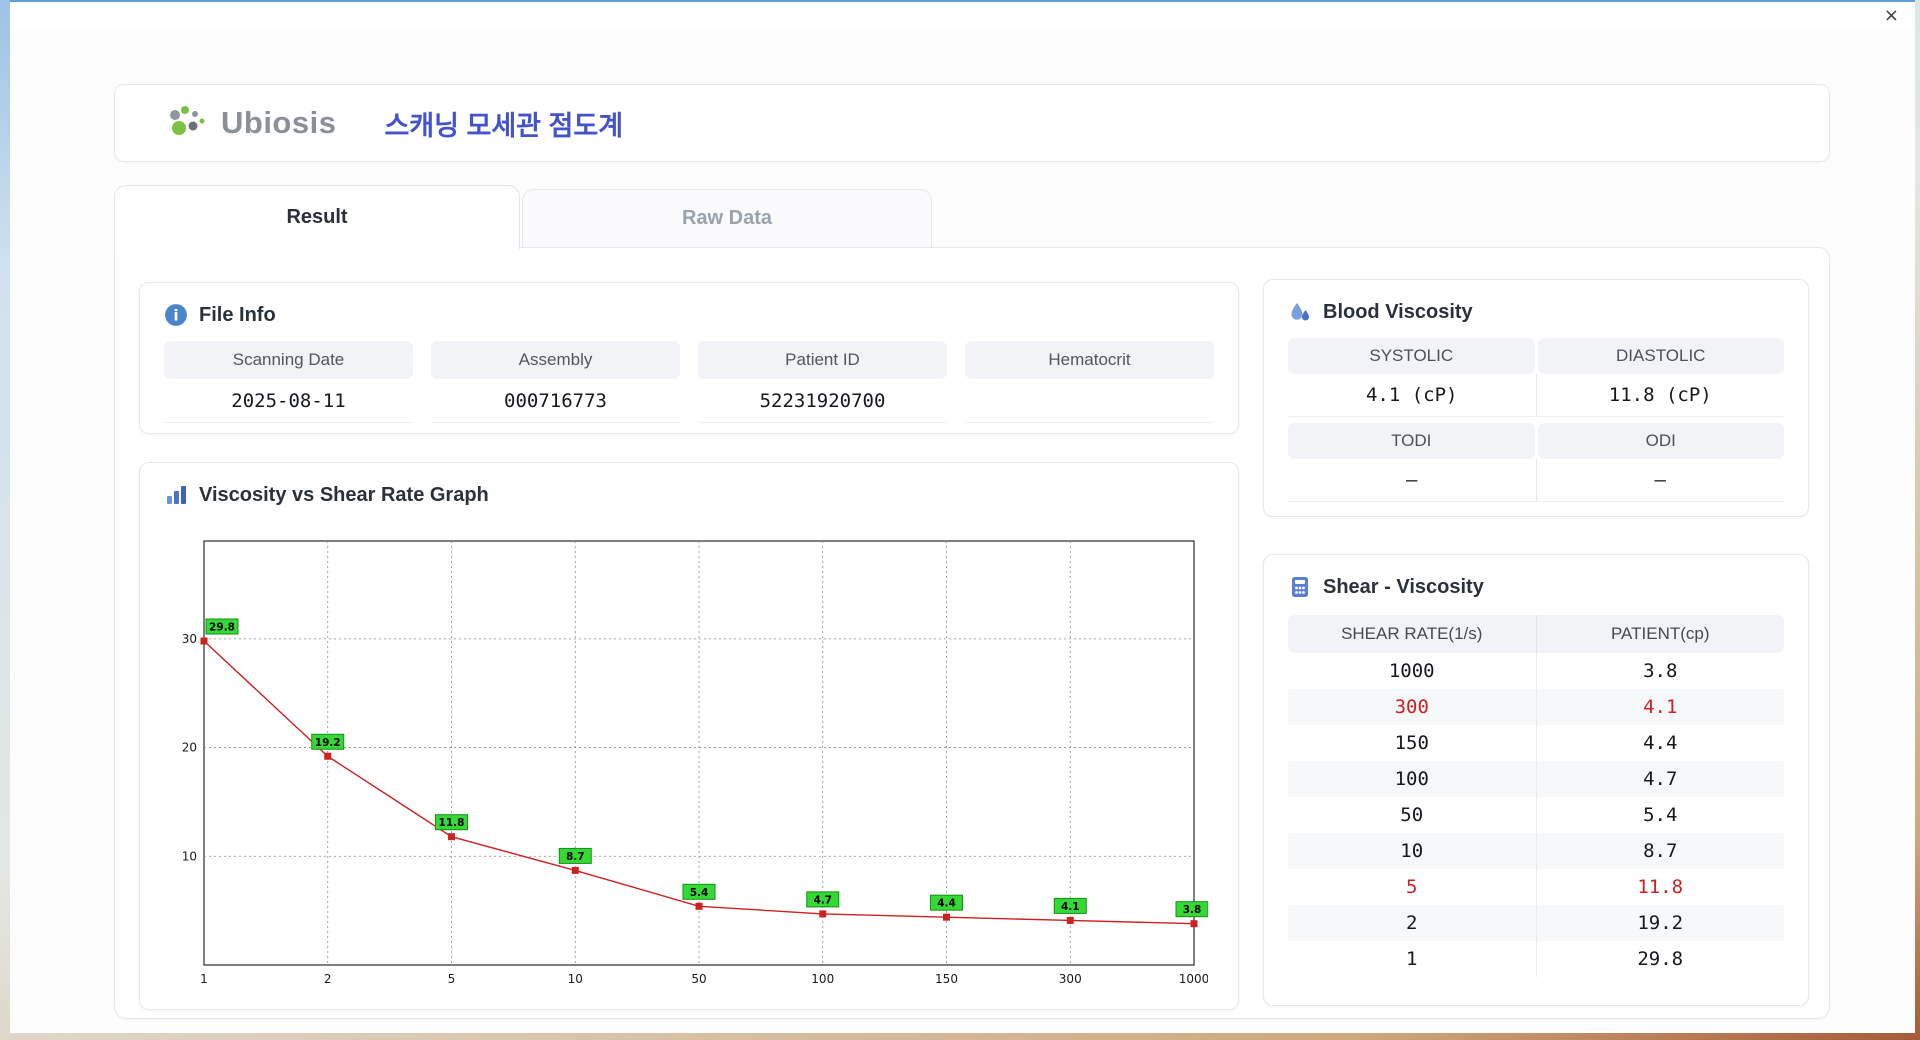 This screenshot has width=1920, height=1040. Describe the element at coordinates (555, 360) in the screenshot. I see `field-label: Assembly` at that location.